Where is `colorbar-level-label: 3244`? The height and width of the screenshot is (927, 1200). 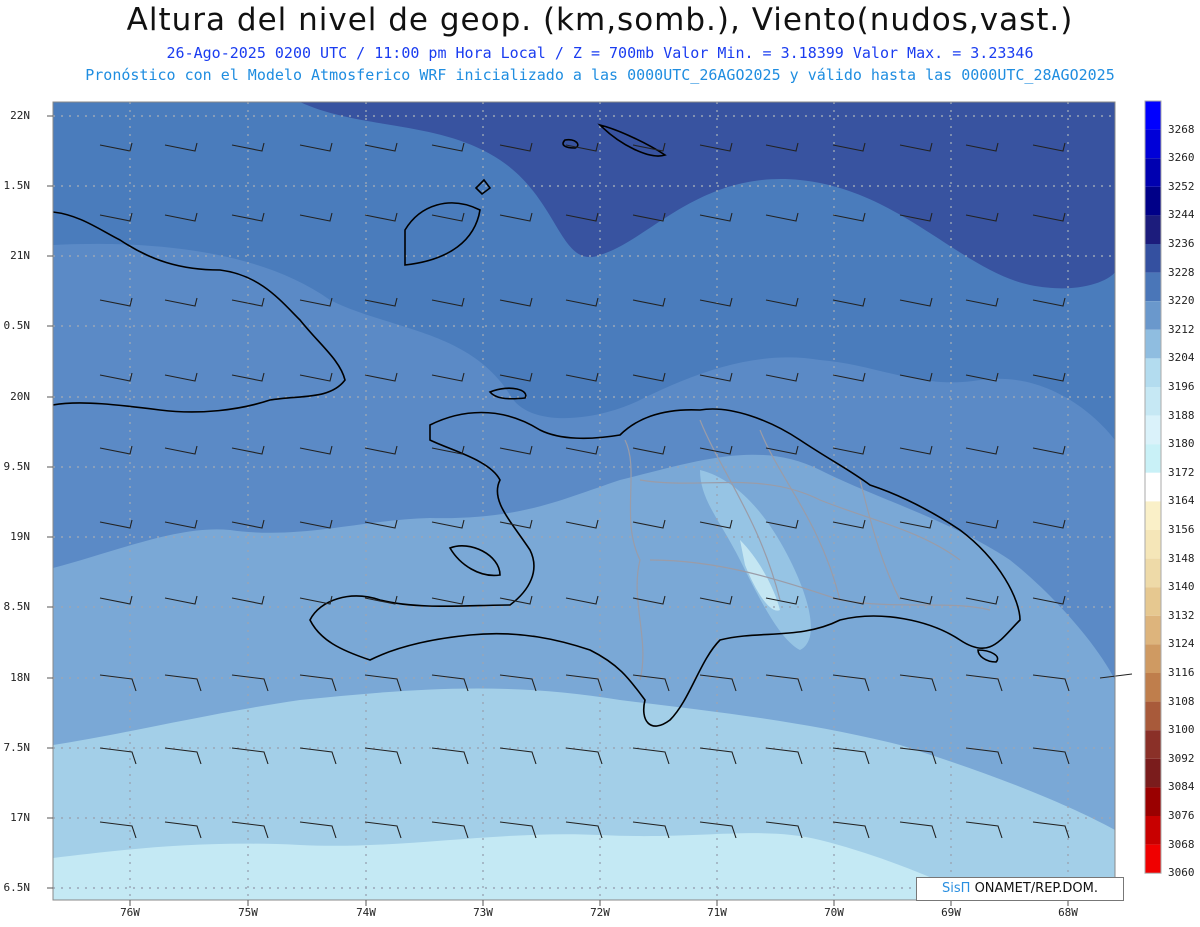 colorbar-level-label: 3244 is located at coordinates (1181, 215).